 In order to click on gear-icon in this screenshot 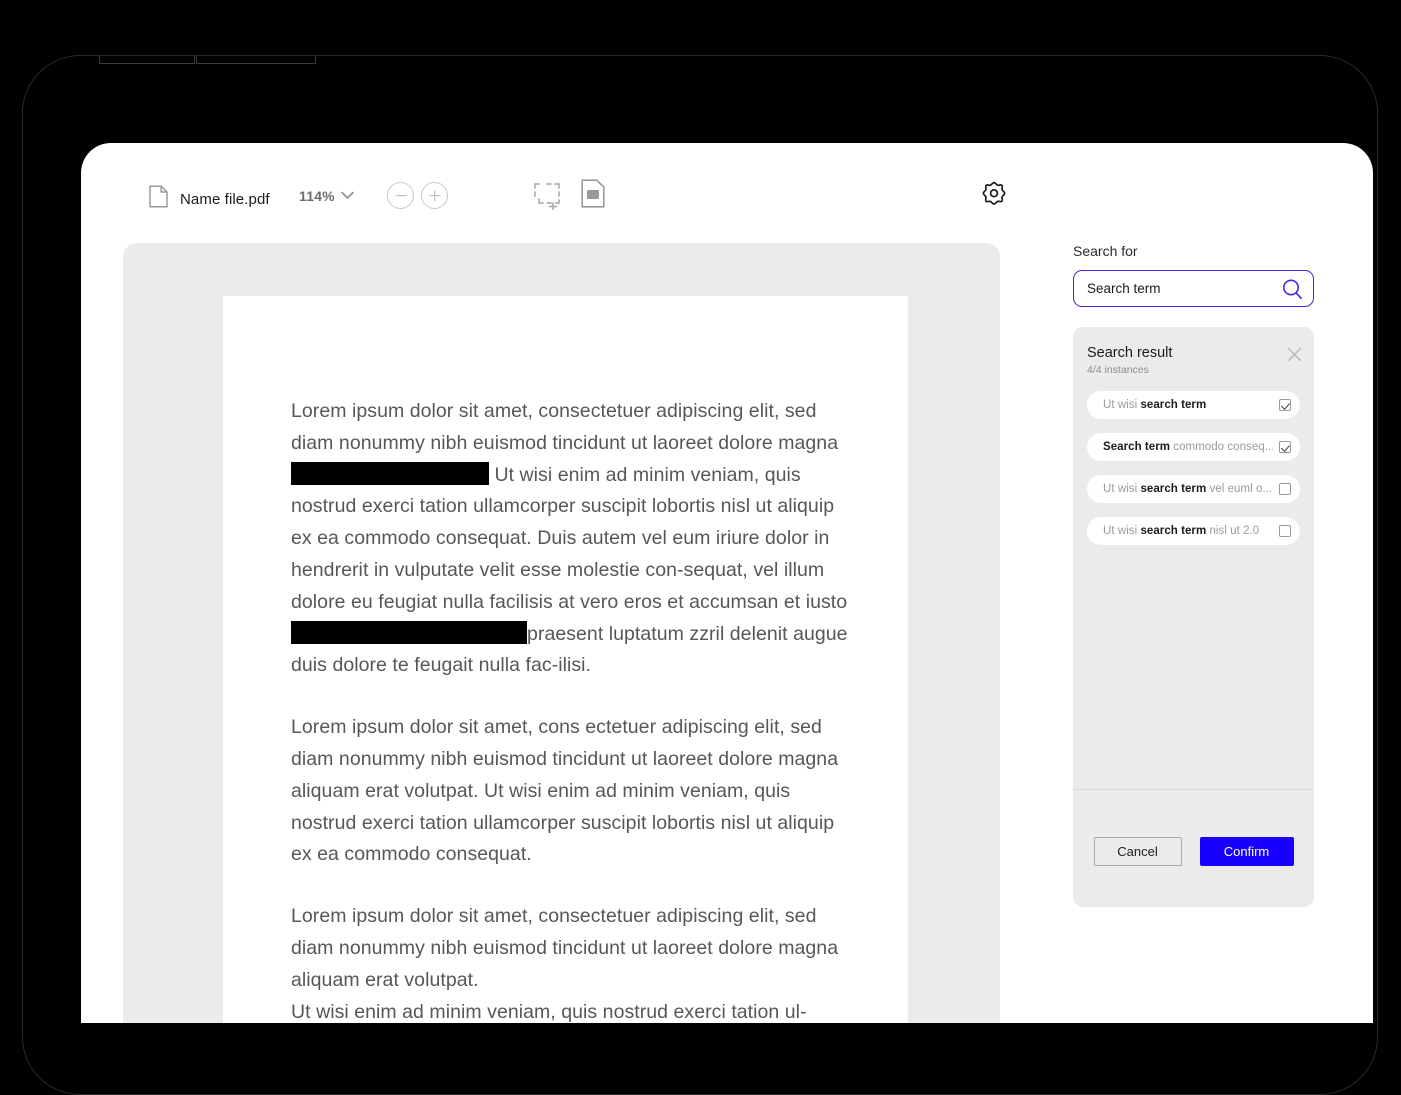, I will do `click(994, 197)`.